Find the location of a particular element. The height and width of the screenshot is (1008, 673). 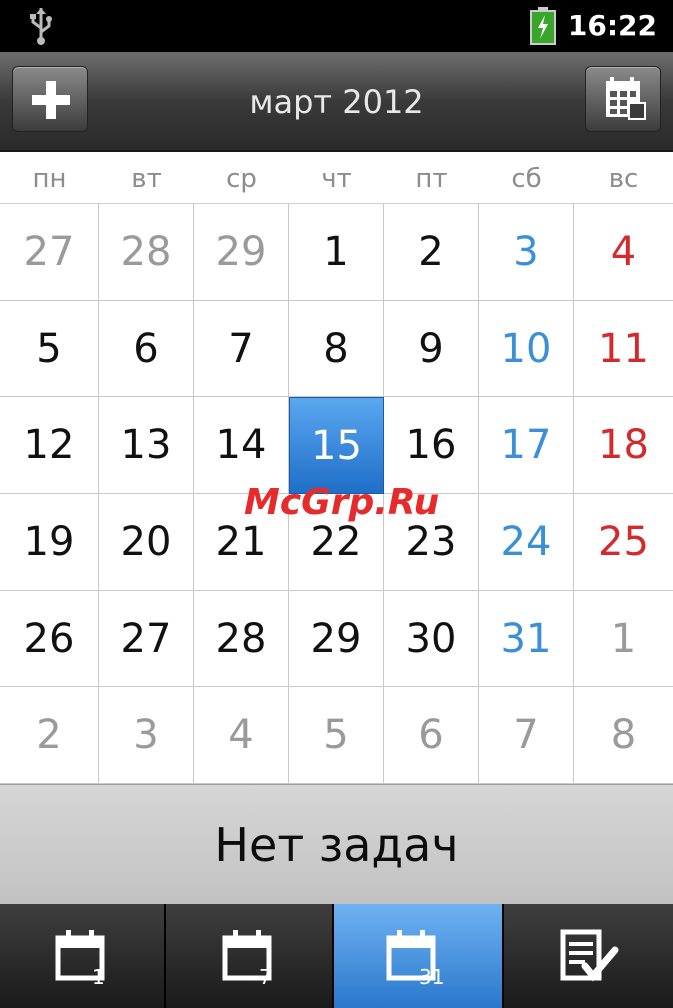

day-cell: 30 is located at coordinates (431, 639).